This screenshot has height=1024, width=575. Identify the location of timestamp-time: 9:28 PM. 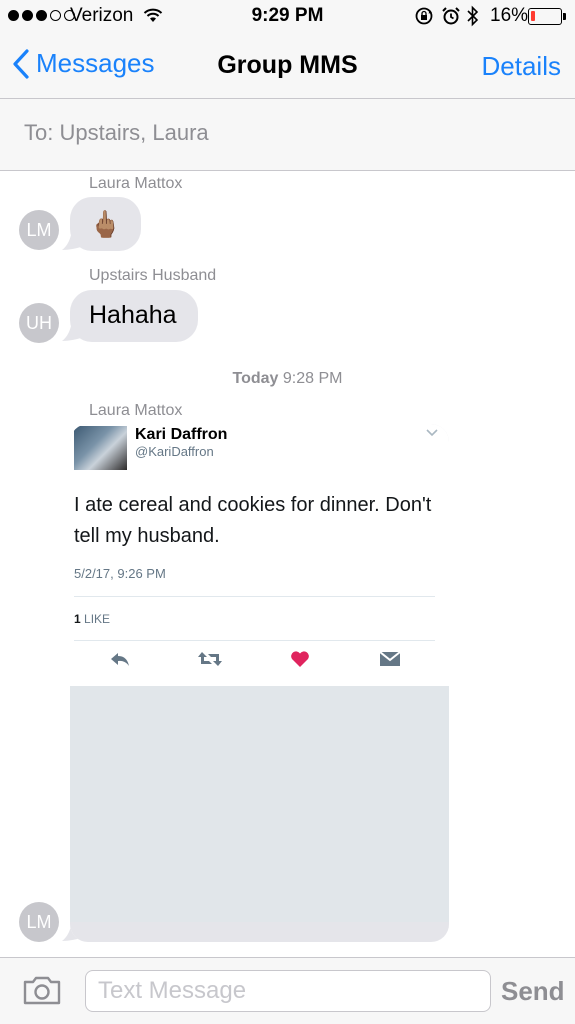
(312, 378).